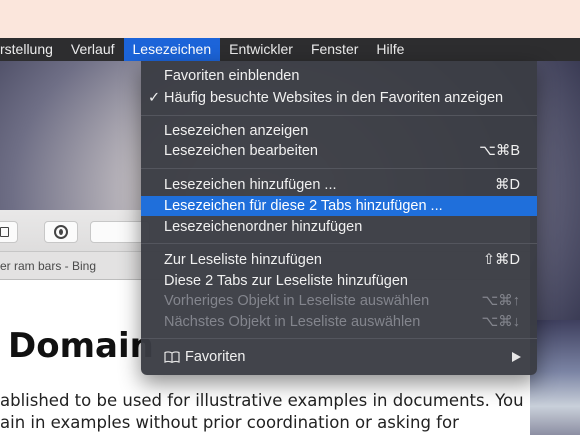 The image size is (580, 435). I want to click on menu-item-shortcut: ⌥⌘B, so click(499, 151).